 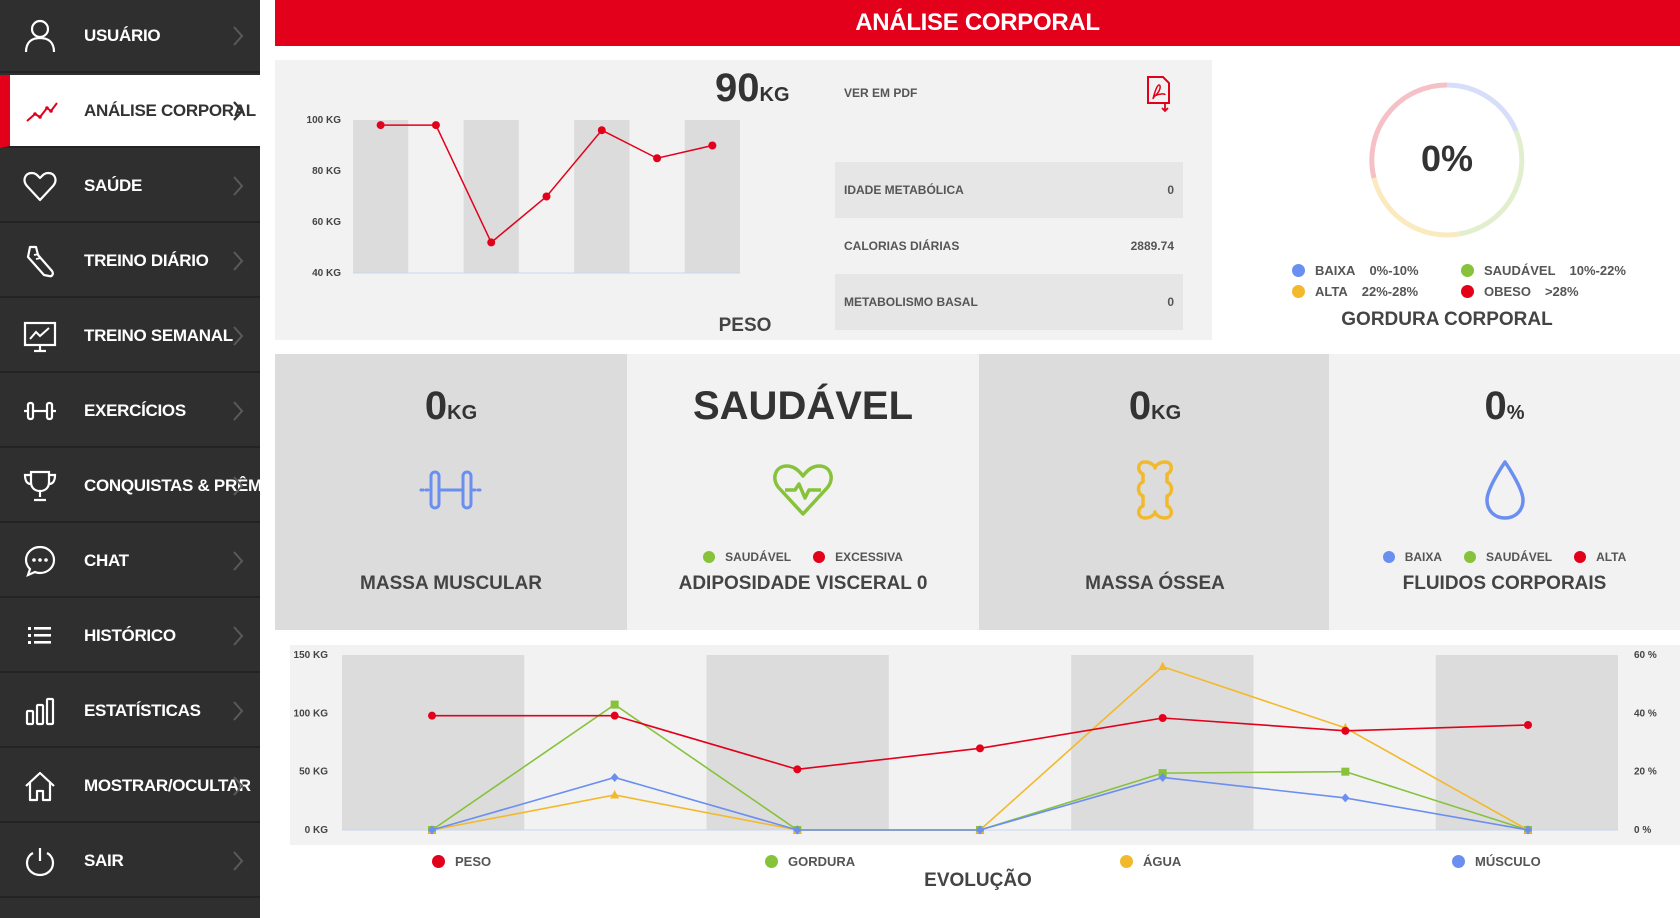 I want to click on massa-muscular-card: 0KG MASSA MUSCULAR, so click(x=451, y=492).